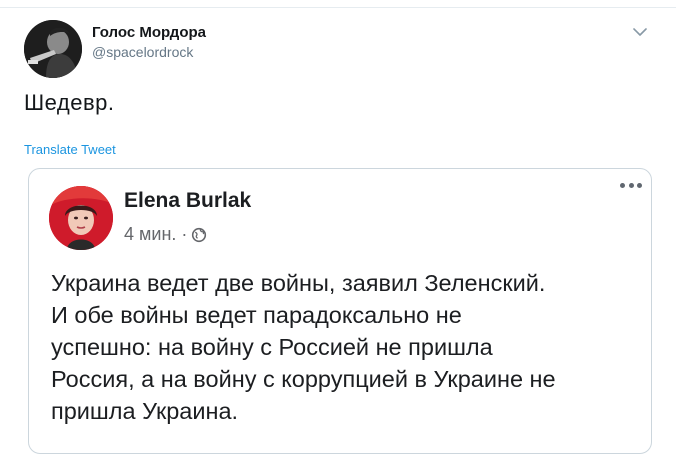  I want to click on fb-author-name: Elena Burlak, so click(187, 201).